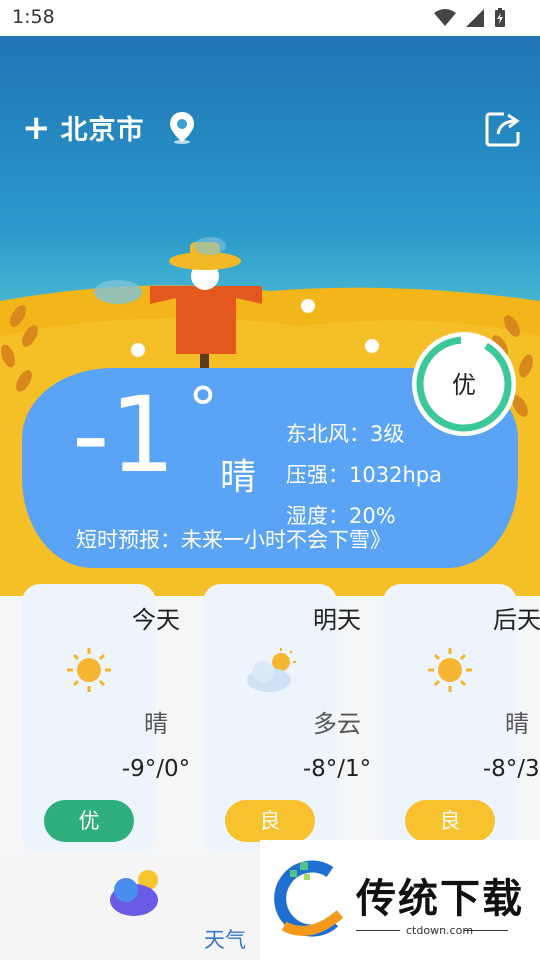  I want to click on add-city-icon: +, so click(36, 128).